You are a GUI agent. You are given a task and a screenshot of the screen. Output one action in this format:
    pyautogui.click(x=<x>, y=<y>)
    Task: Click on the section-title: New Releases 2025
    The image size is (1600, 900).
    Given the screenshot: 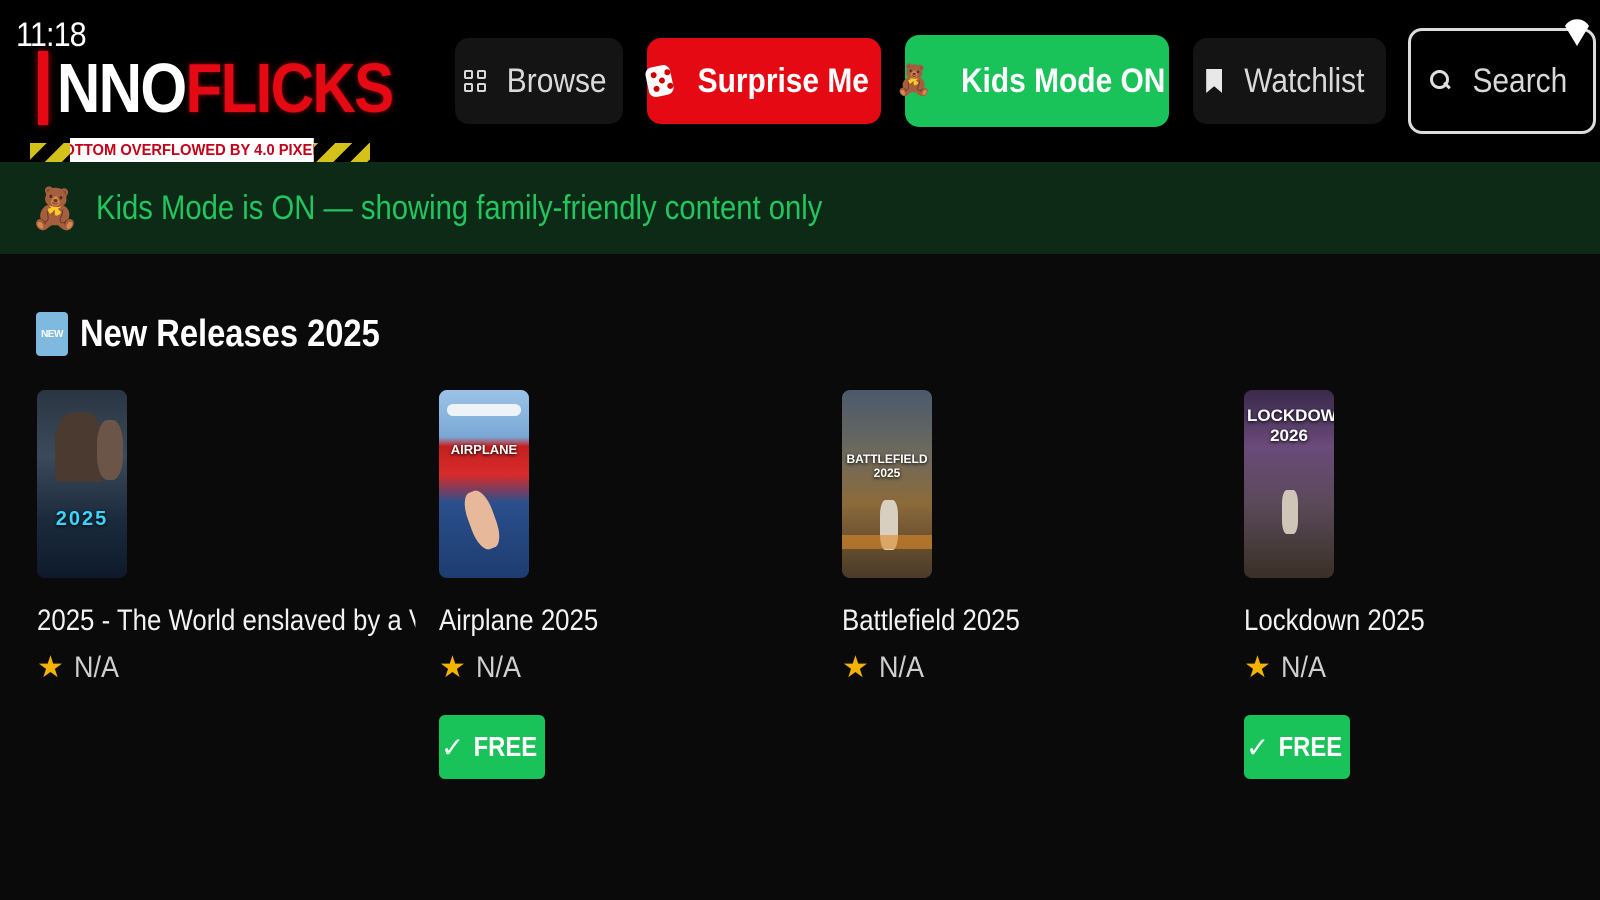 What is the action you would take?
    pyautogui.click(x=230, y=333)
    